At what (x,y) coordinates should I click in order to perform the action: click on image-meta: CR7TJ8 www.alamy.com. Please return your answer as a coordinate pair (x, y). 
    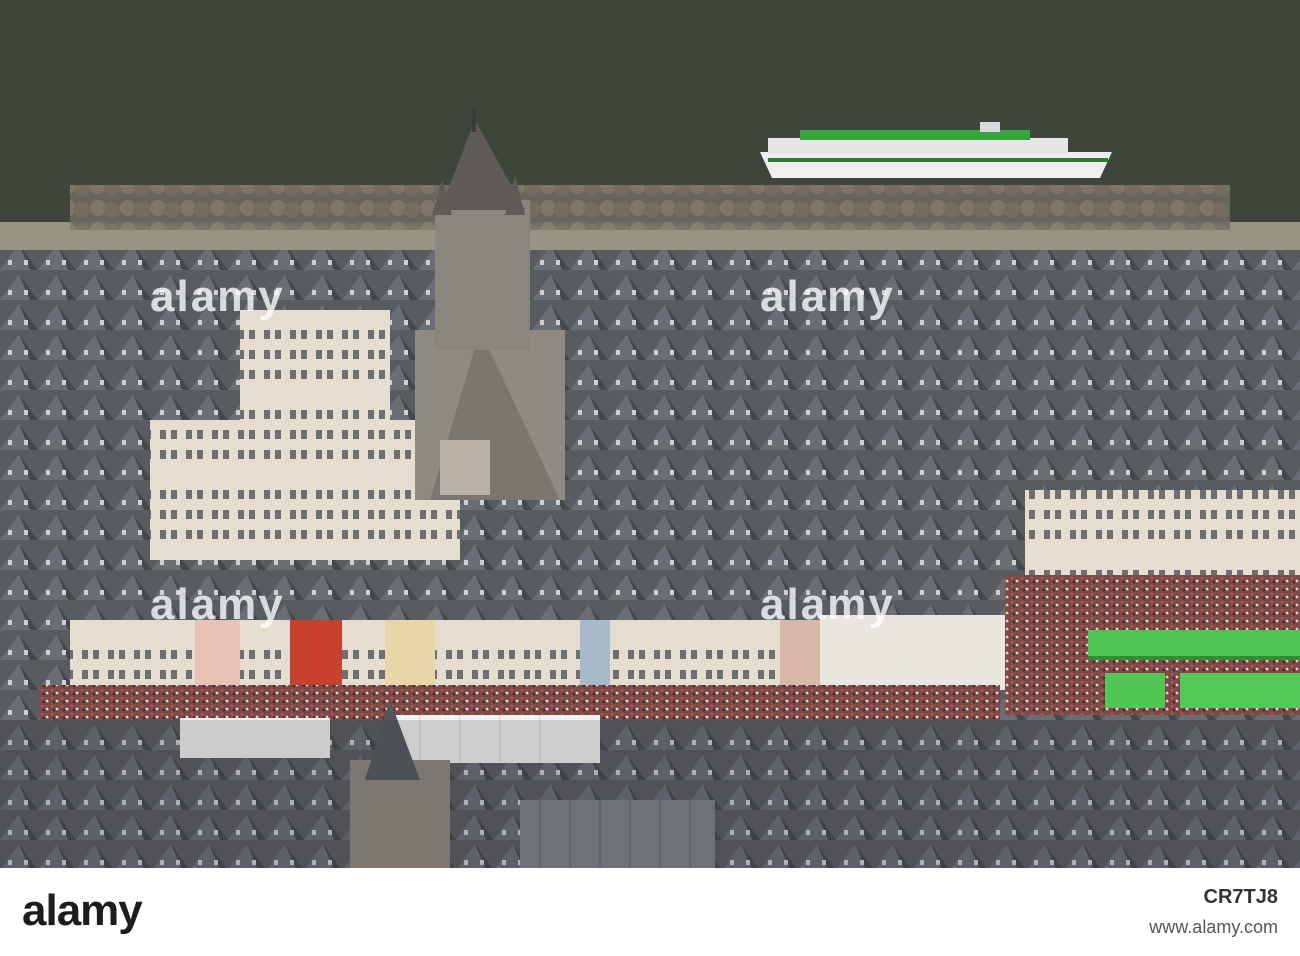
    Looking at the image, I should click on (1213, 912).